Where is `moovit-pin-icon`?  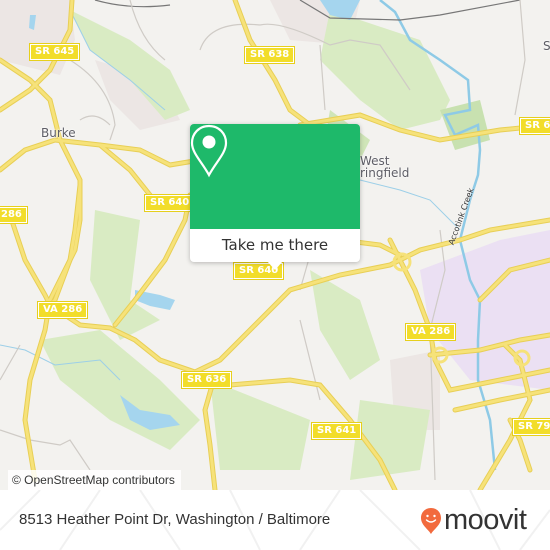 moovit-pin-icon is located at coordinates (431, 521).